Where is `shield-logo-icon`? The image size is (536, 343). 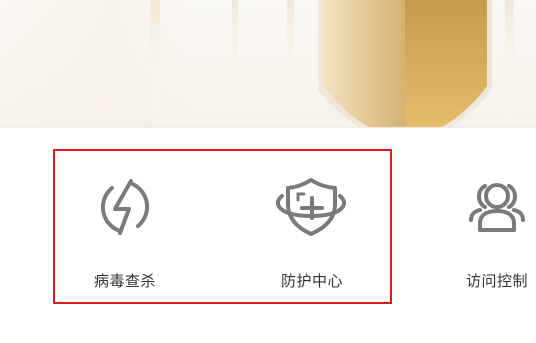
shield-logo-icon is located at coordinates (405, 63).